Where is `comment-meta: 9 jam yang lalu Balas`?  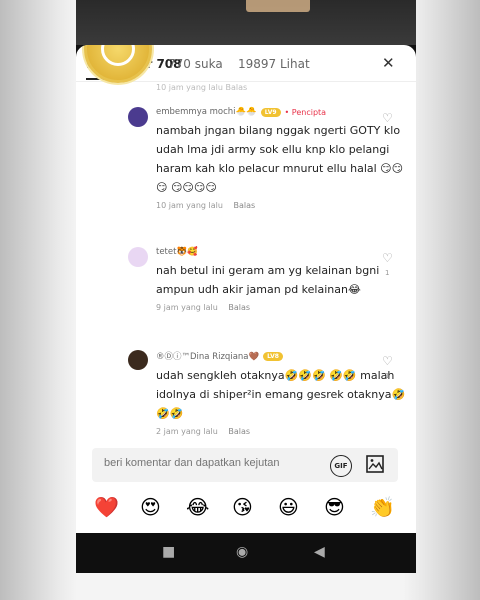 comment-meta: 9 jam yang lalu Balas is located at coordinates (281, 307).